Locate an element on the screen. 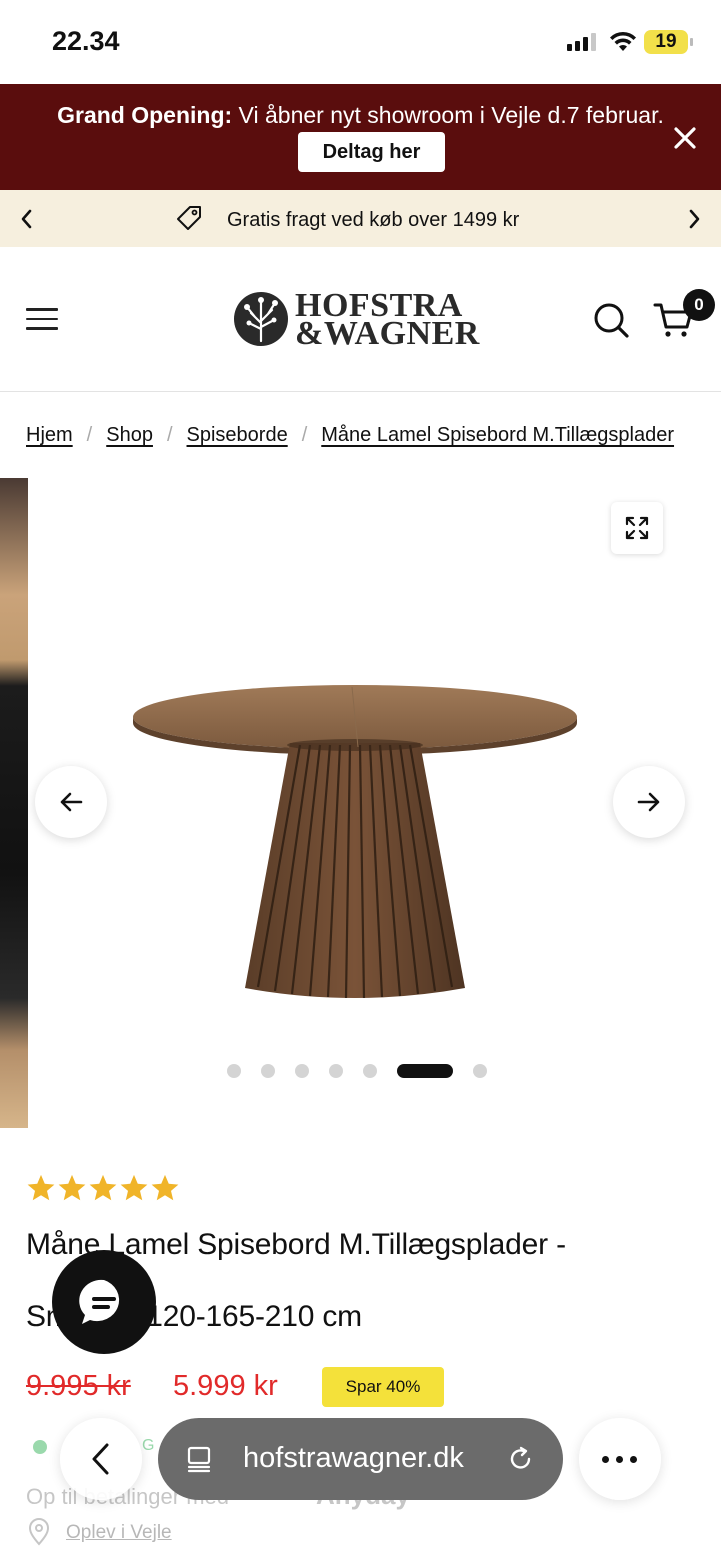  status-time: 22.34 is located at coordinates (86, 41).